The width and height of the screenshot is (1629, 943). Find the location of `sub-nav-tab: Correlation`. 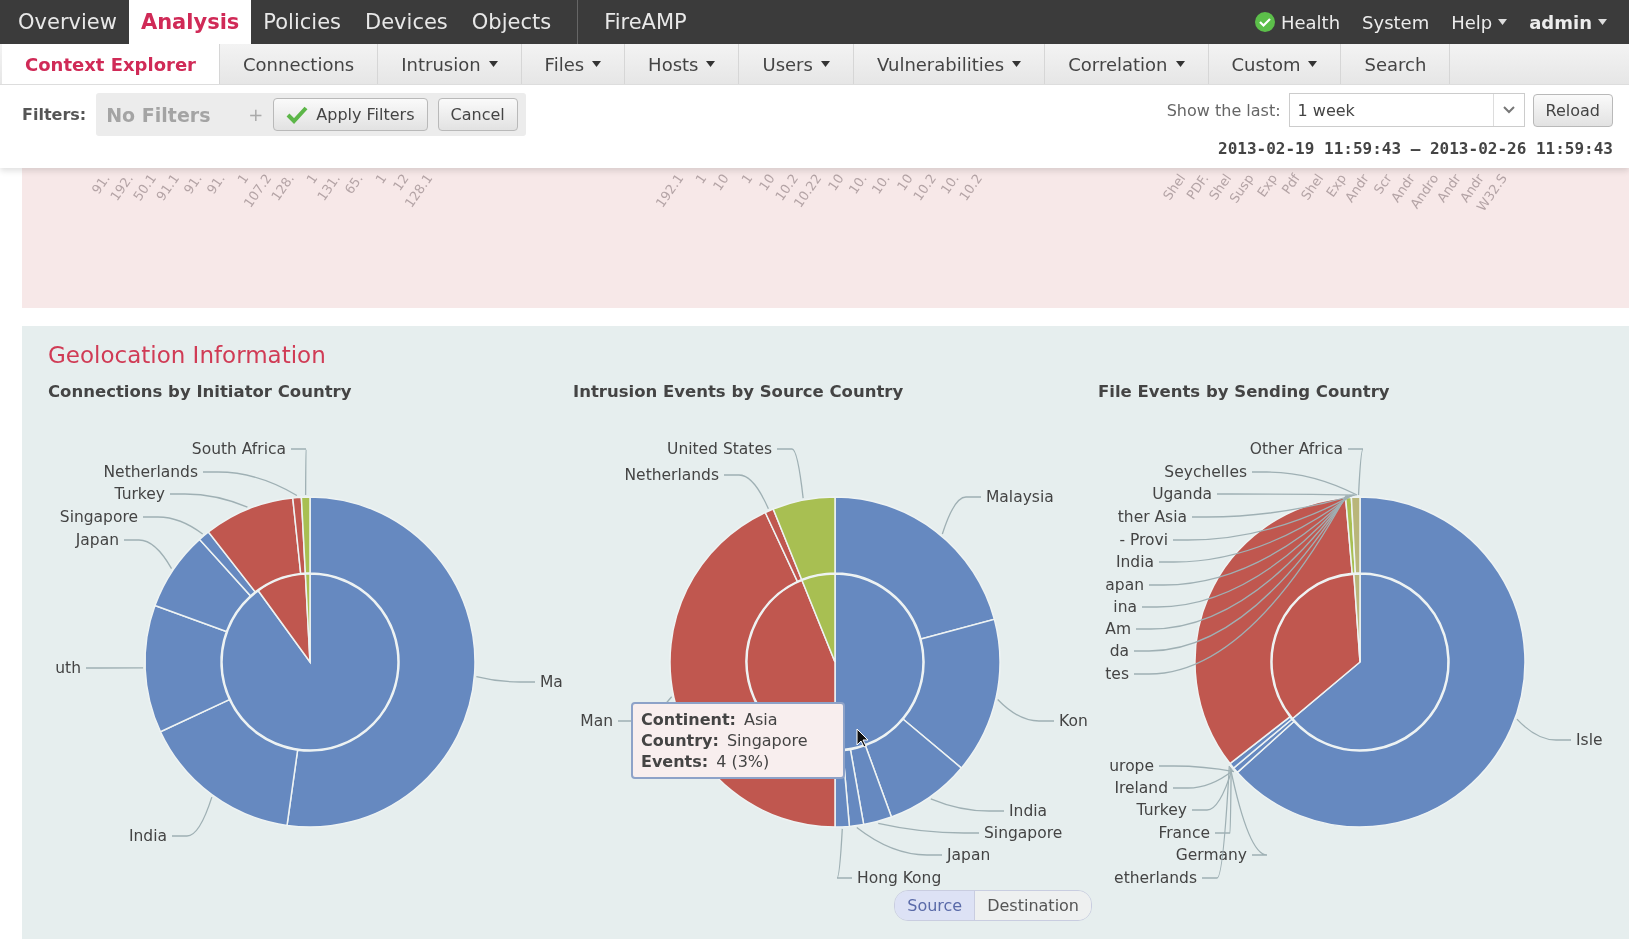

sub-nav-tab: Correlation is located at coordinates (1127, 64).